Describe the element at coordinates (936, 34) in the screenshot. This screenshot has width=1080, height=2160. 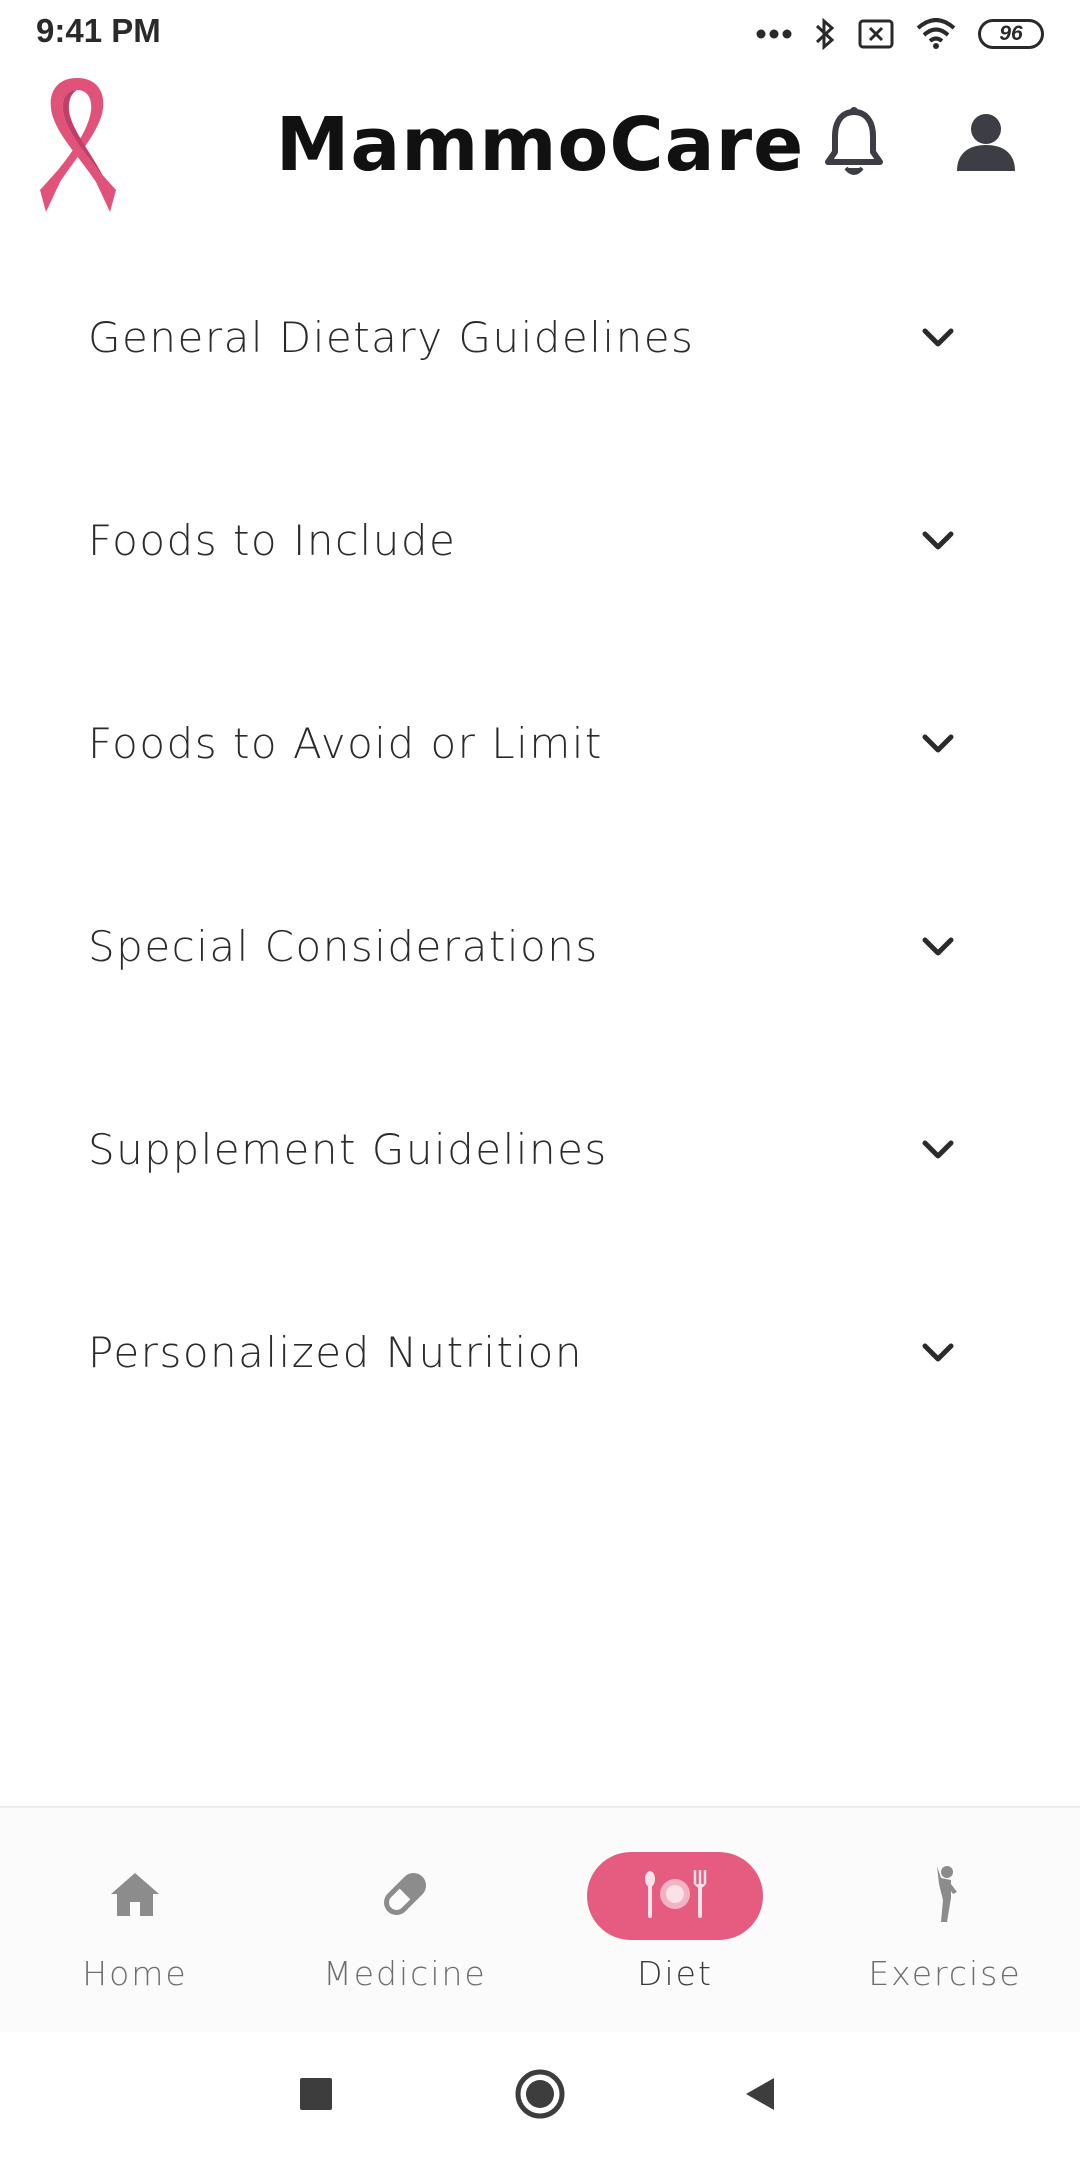
I see `wifi-icon` at that location.